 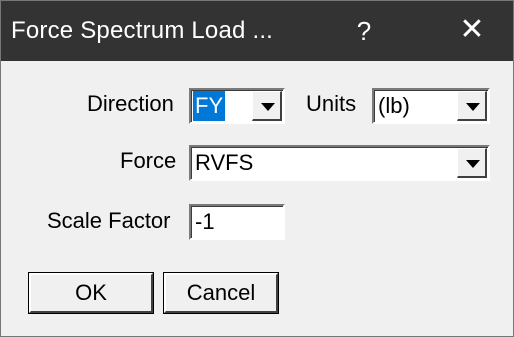 I want to click on force-selected-value: RVFS, so click(x=224, y=162).